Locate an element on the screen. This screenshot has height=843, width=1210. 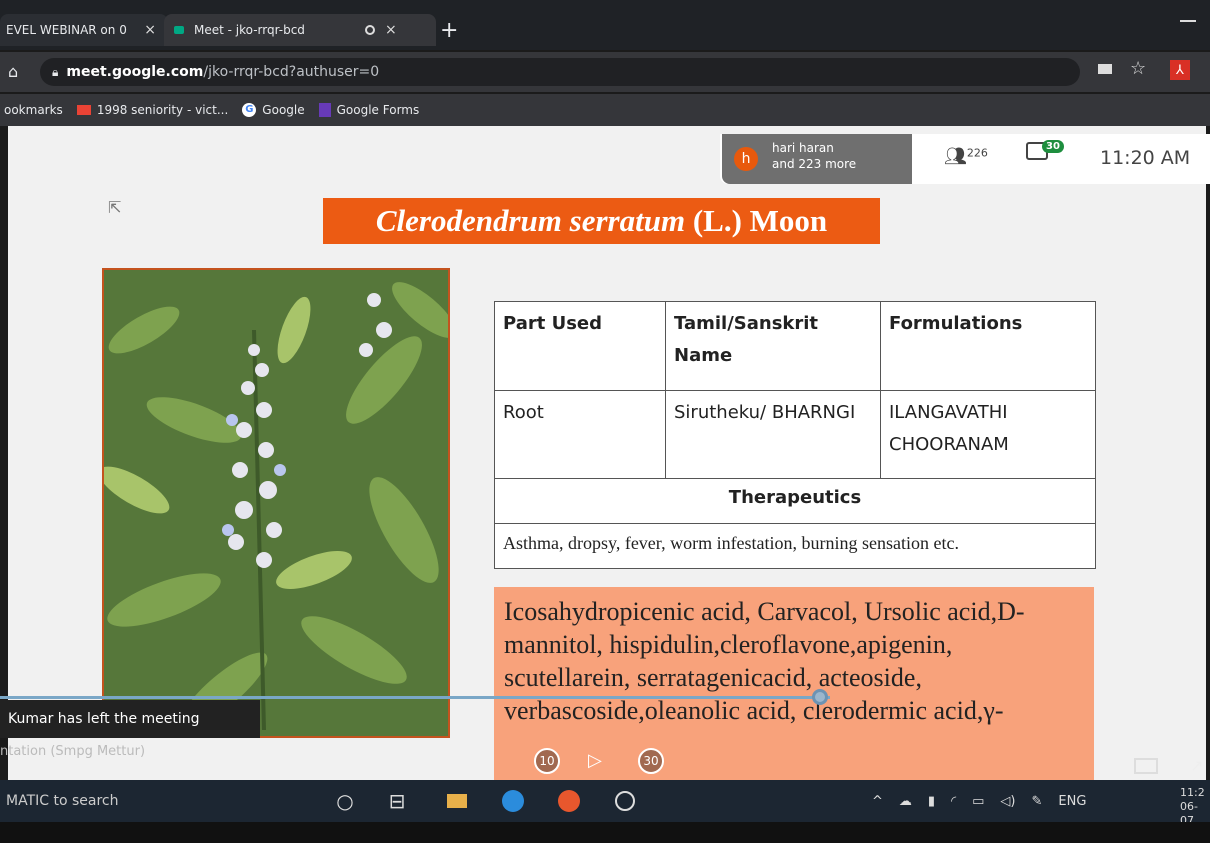
title-species: Clerodendrum serratum is located at coordinates (530, 220).